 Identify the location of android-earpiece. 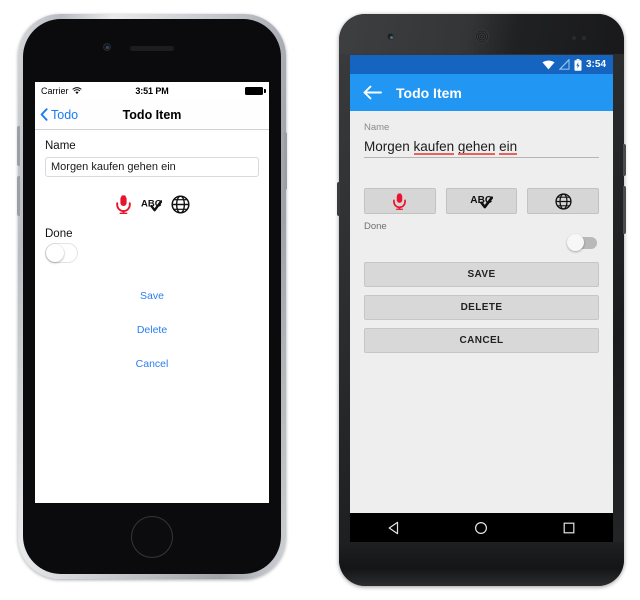
(481, 36).